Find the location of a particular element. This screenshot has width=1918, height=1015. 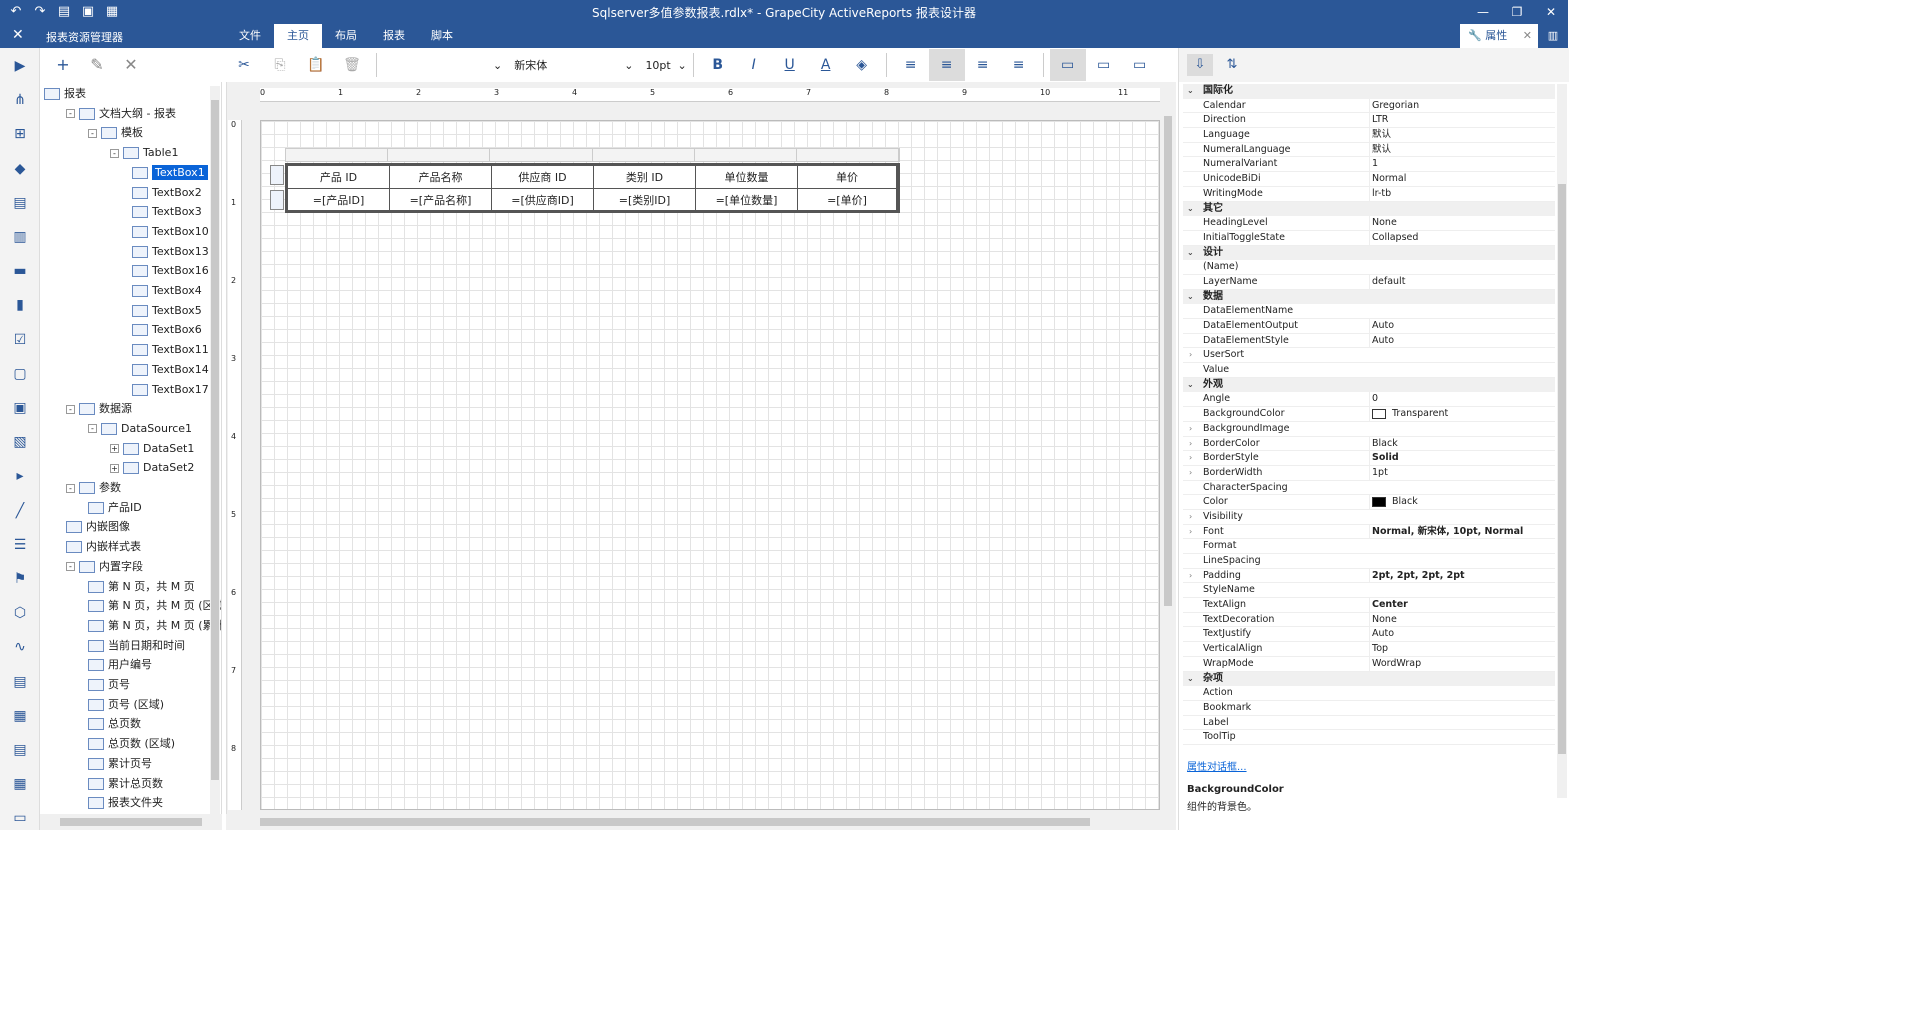

property-row: ToolTip is located at coordinates (1369, 737).